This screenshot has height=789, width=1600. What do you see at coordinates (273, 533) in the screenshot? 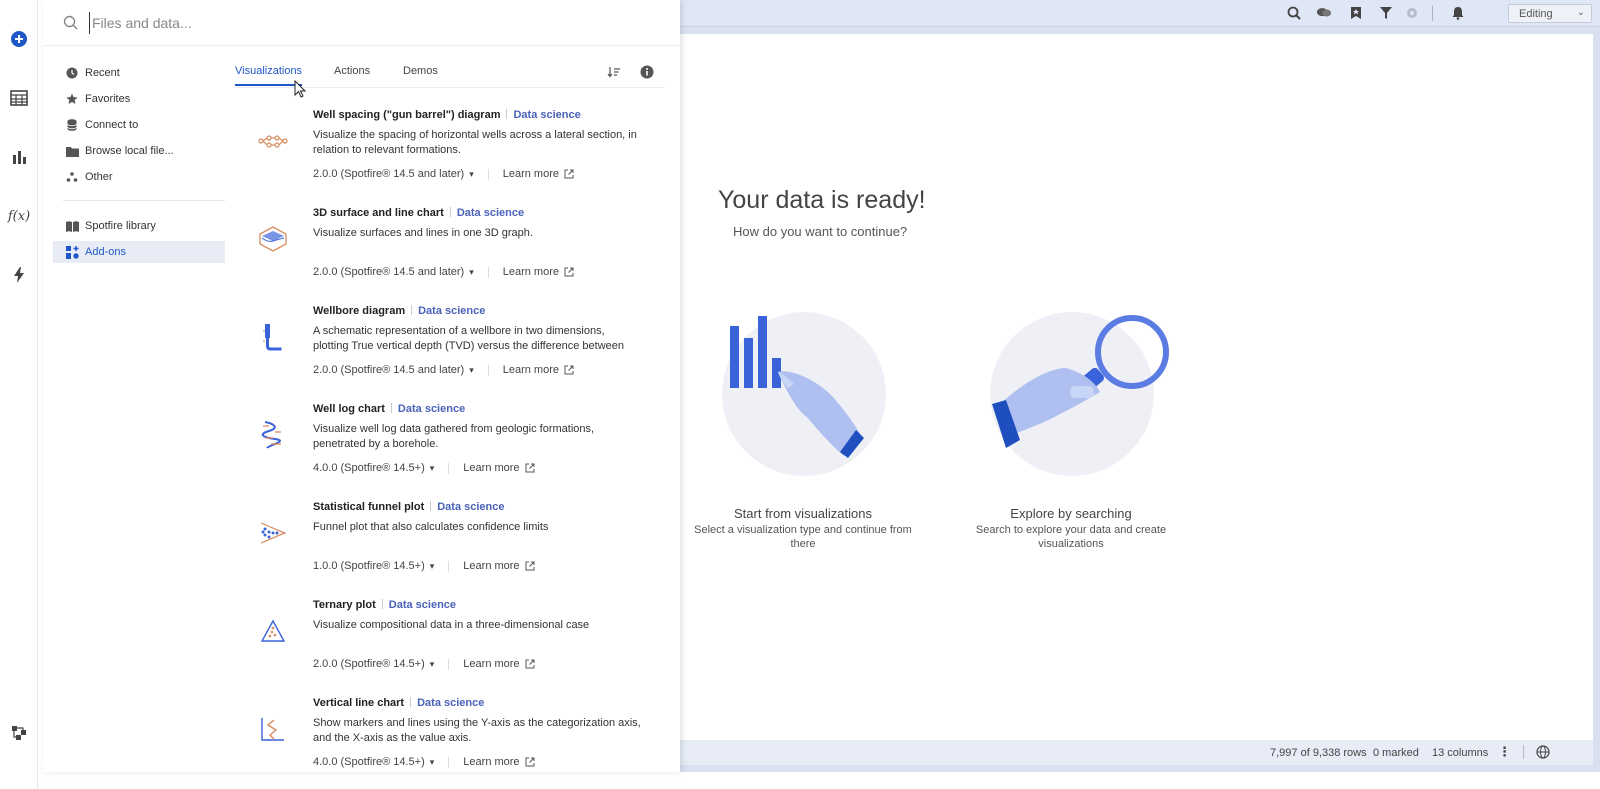
I see `funnel-plot-icon` at bounding box center [273, 533].